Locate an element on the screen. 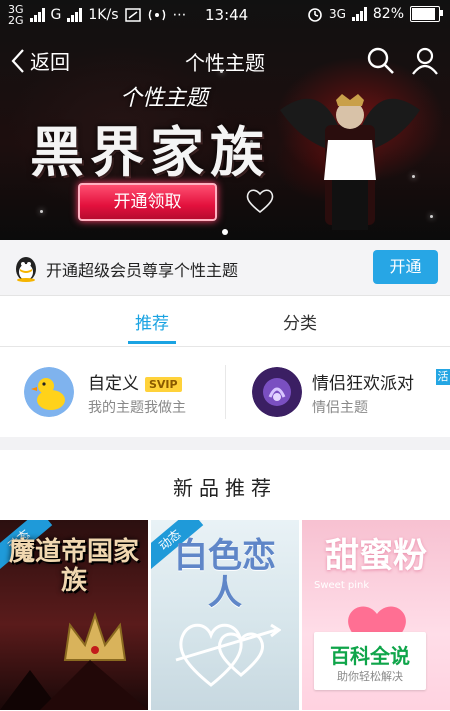 This screenshot has height=711, width=450. tab-active-indicator is located at coordinates (152, 342).